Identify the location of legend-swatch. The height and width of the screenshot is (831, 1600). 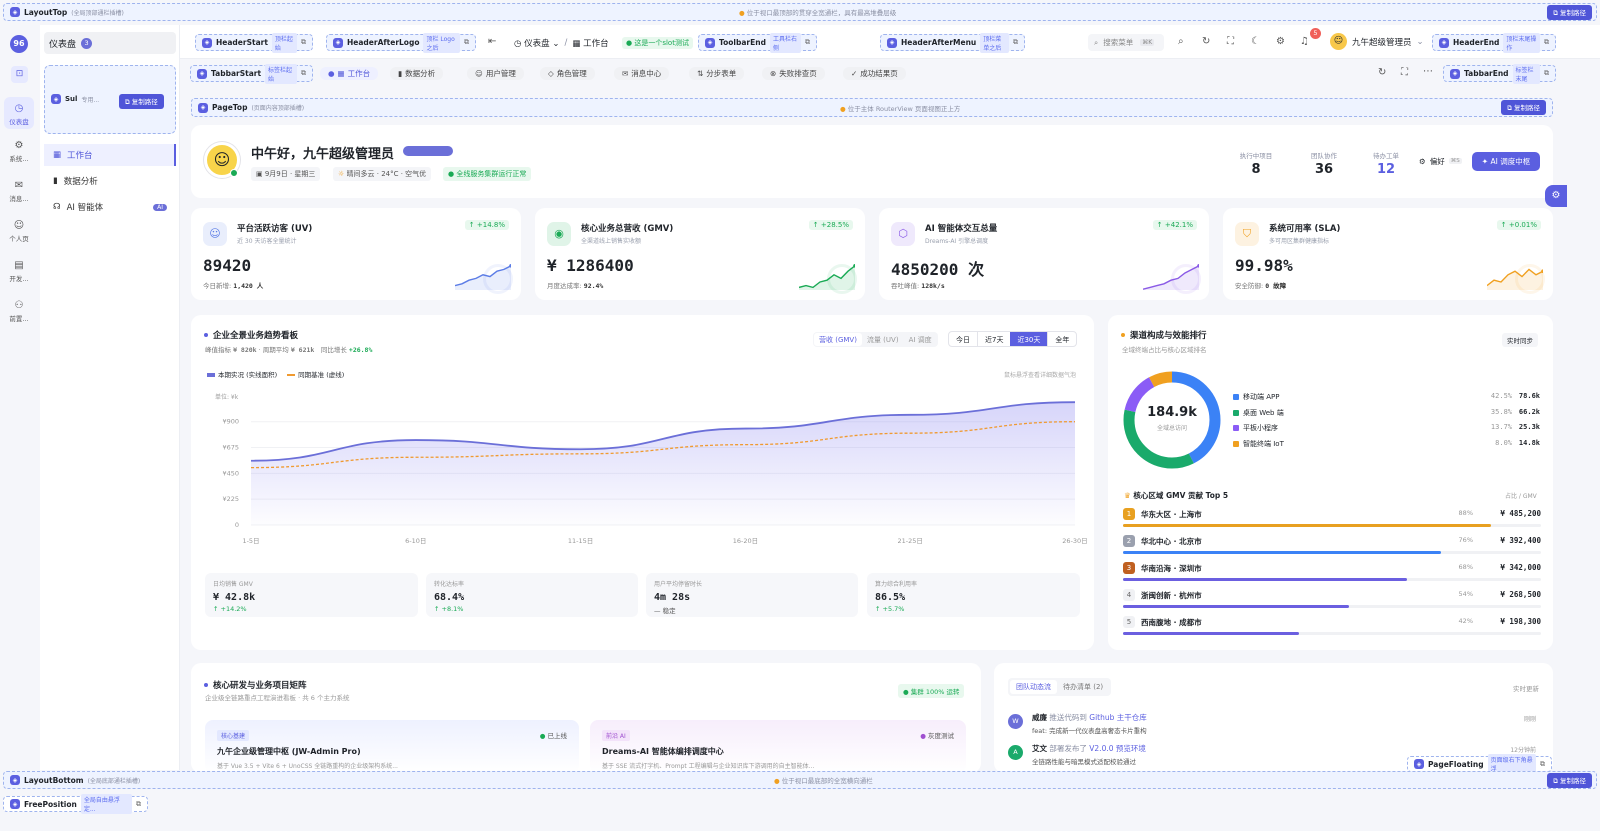
(1236, 397).